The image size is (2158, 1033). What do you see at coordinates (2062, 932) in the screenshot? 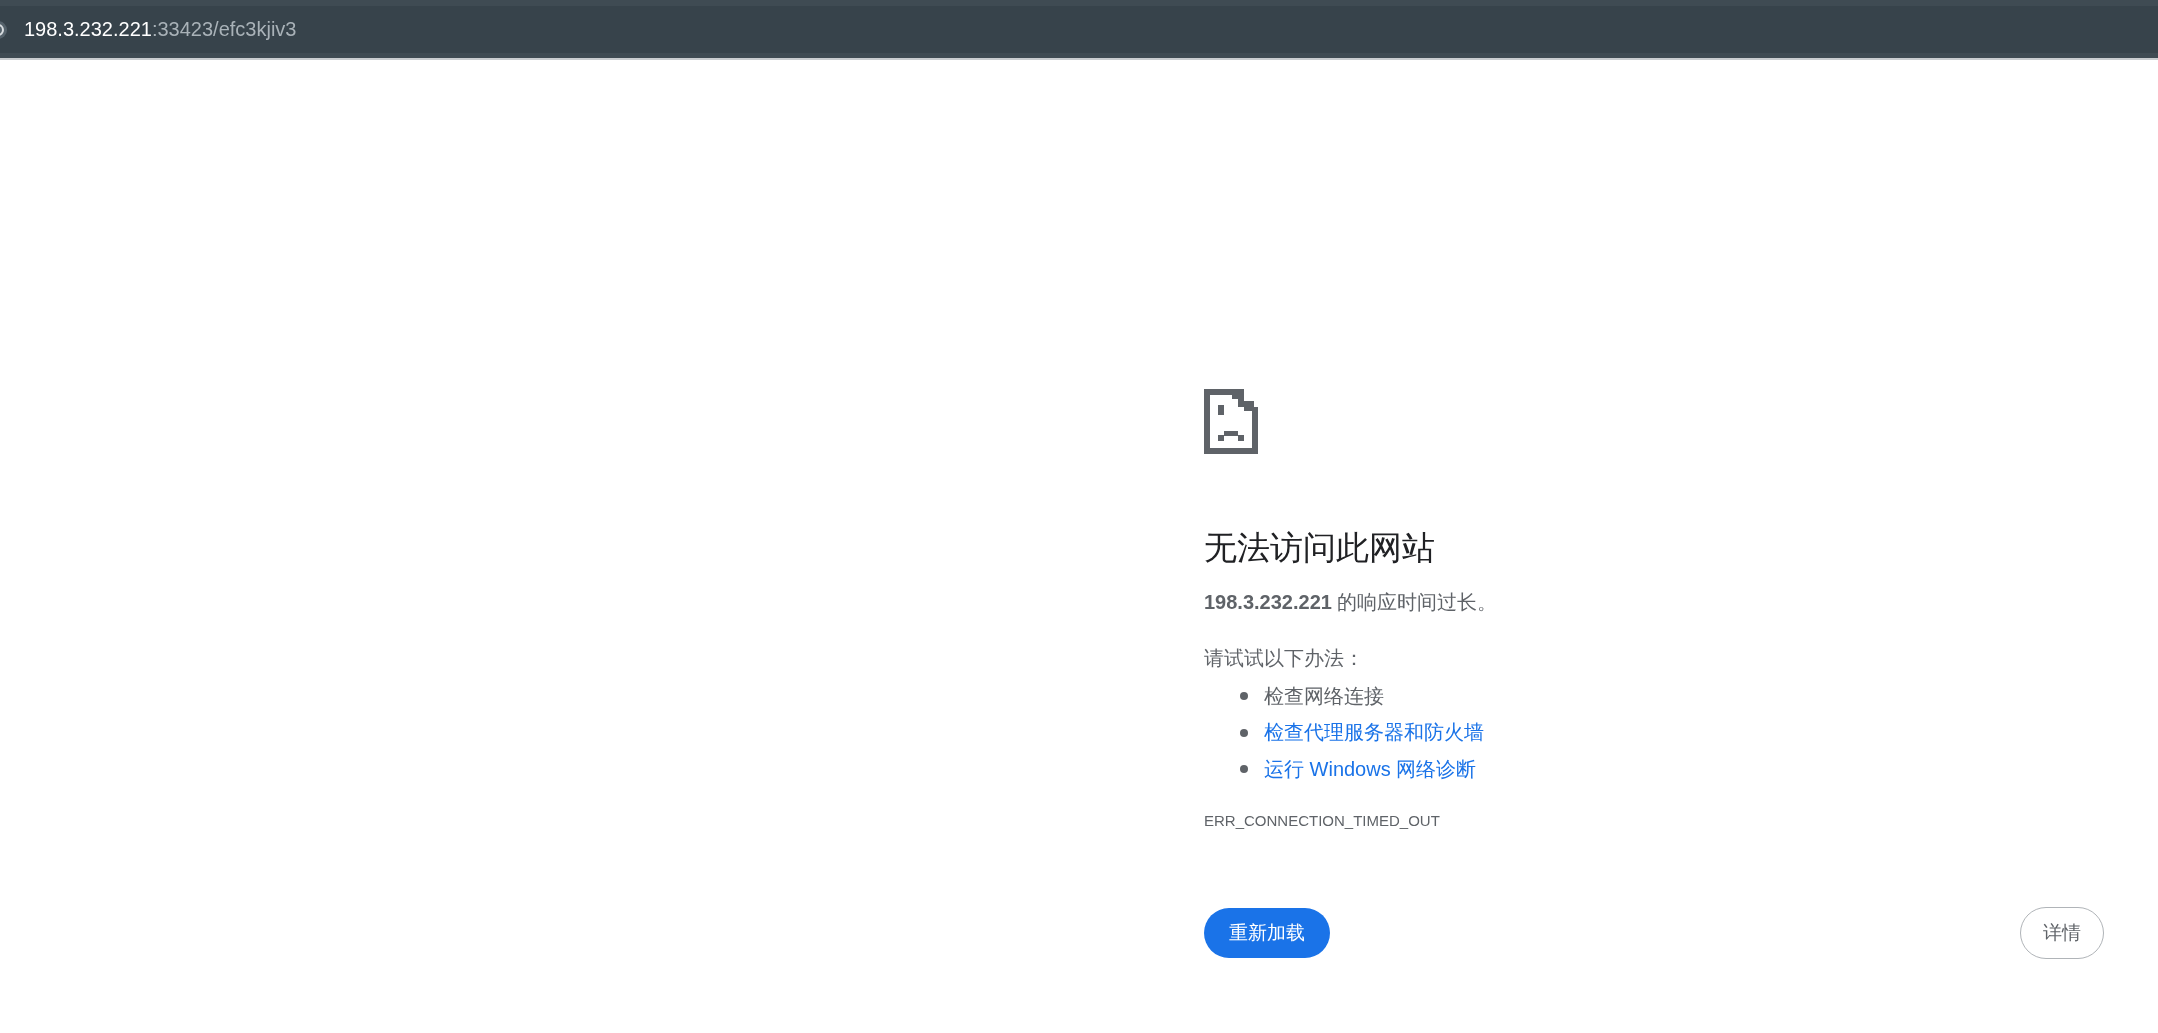
I see `details-button: 详情` at bounding box center [2062, 932].